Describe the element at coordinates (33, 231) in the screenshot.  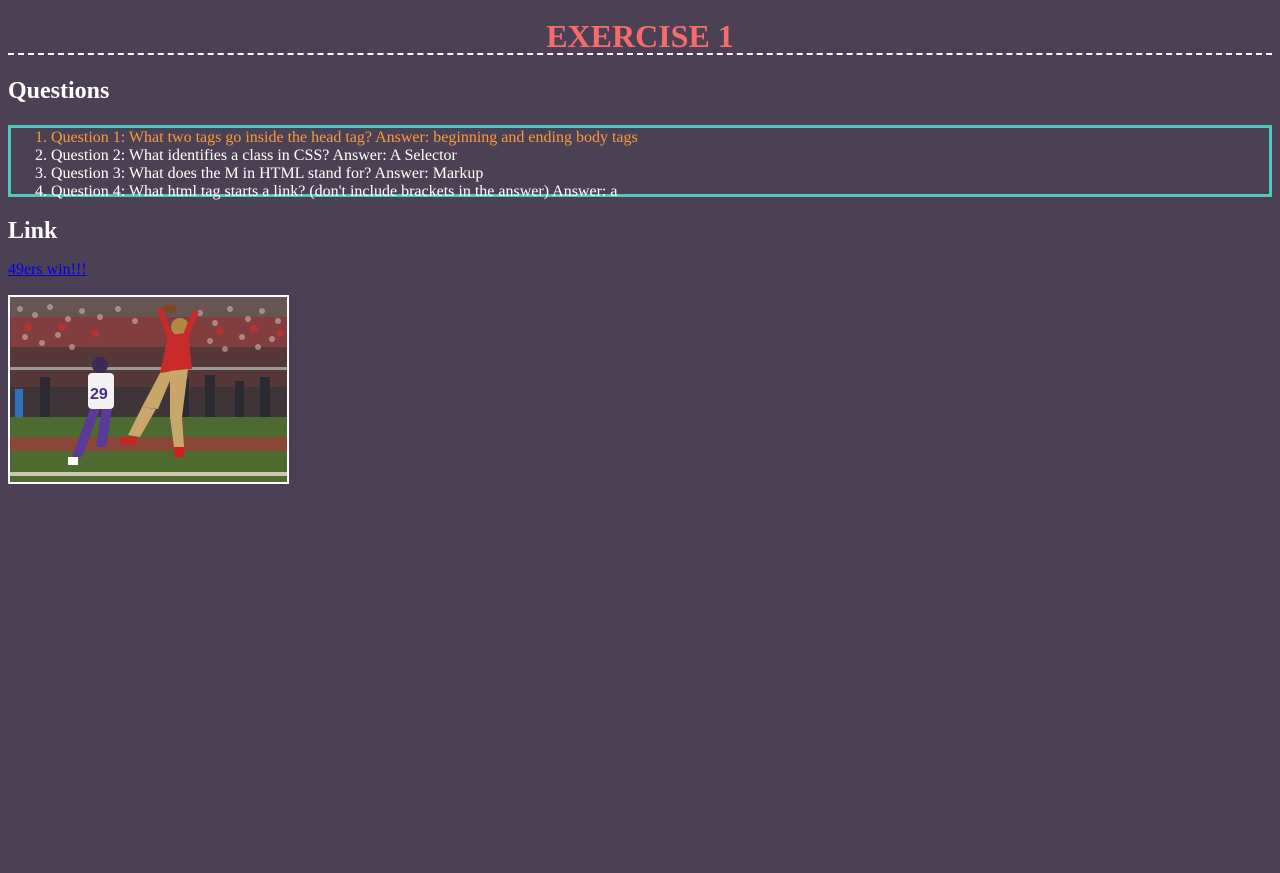
I see `link-heading: Link` at that location.